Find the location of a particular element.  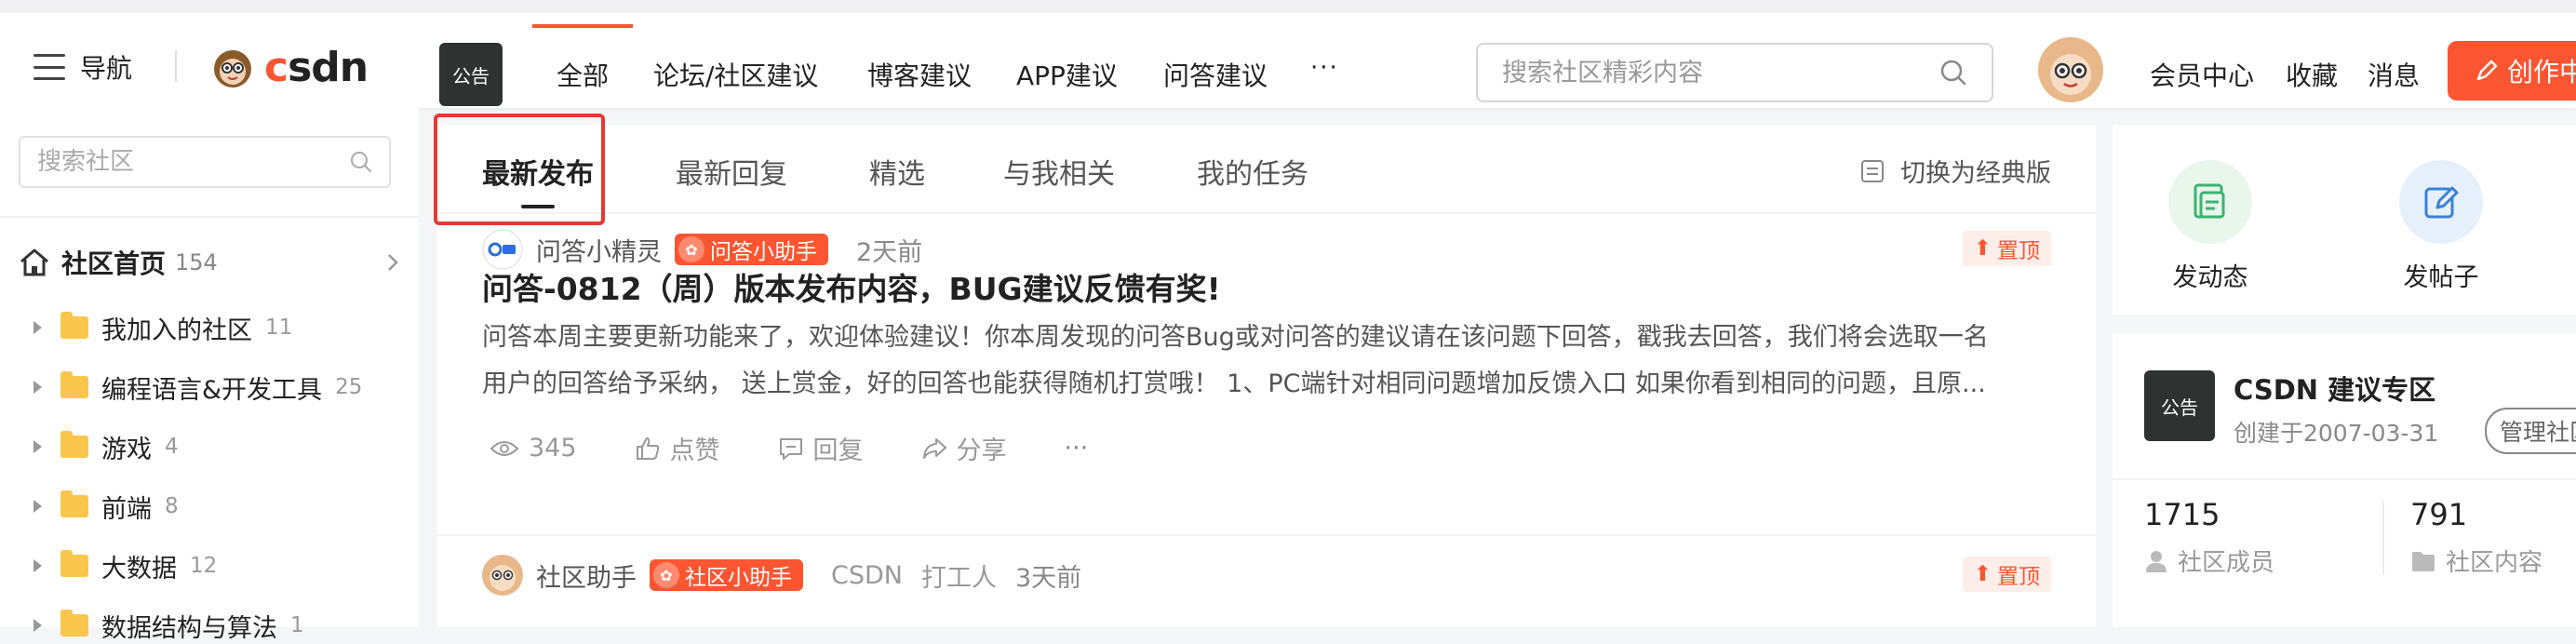

pinned-label: 置顶 is located at coordinates (2018, 577).